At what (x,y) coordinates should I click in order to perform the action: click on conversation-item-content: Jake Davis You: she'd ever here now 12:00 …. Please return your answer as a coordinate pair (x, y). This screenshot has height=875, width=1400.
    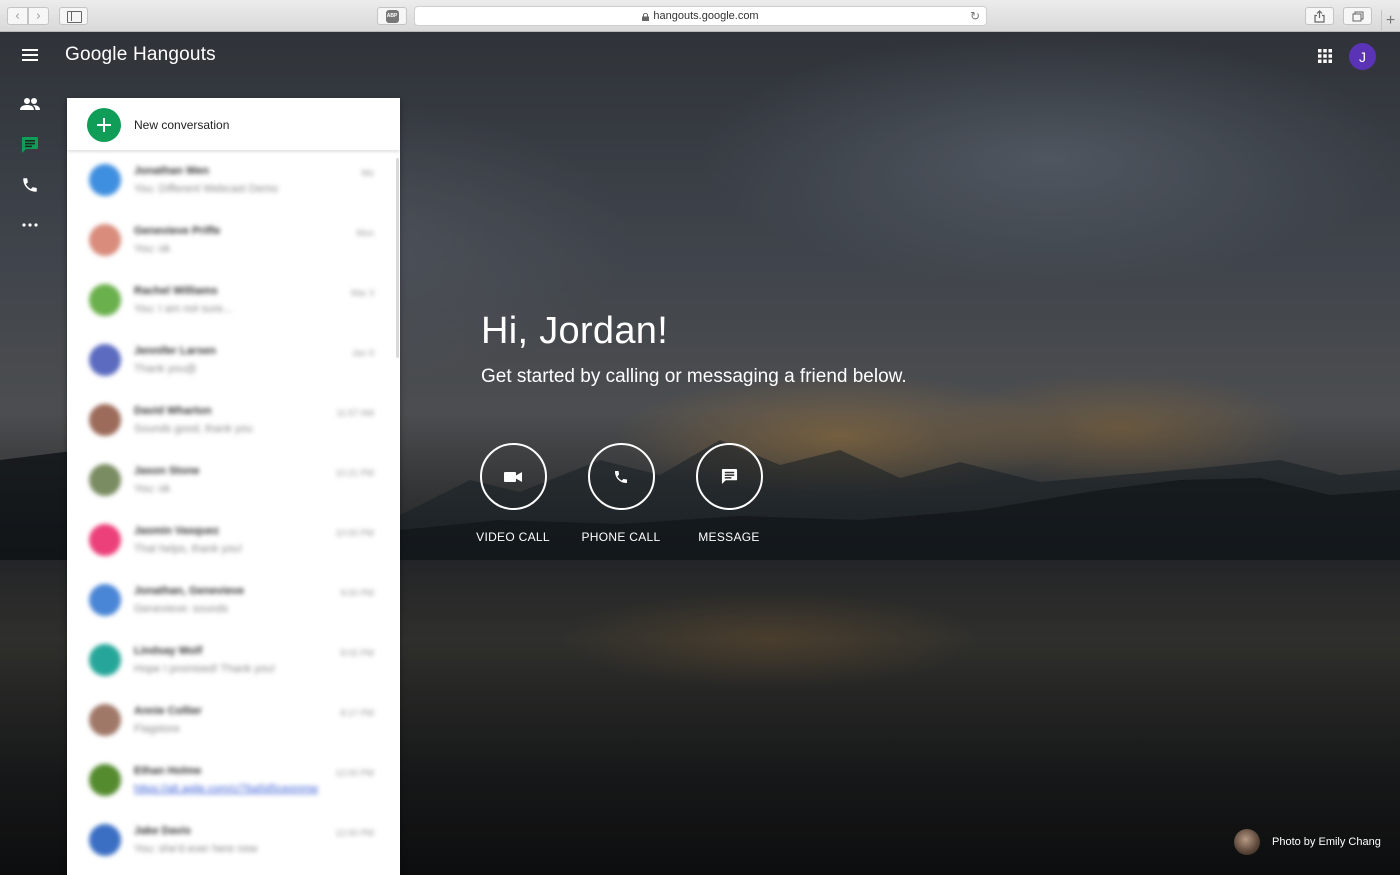
    Looking at the image, I should click on (233, 840).